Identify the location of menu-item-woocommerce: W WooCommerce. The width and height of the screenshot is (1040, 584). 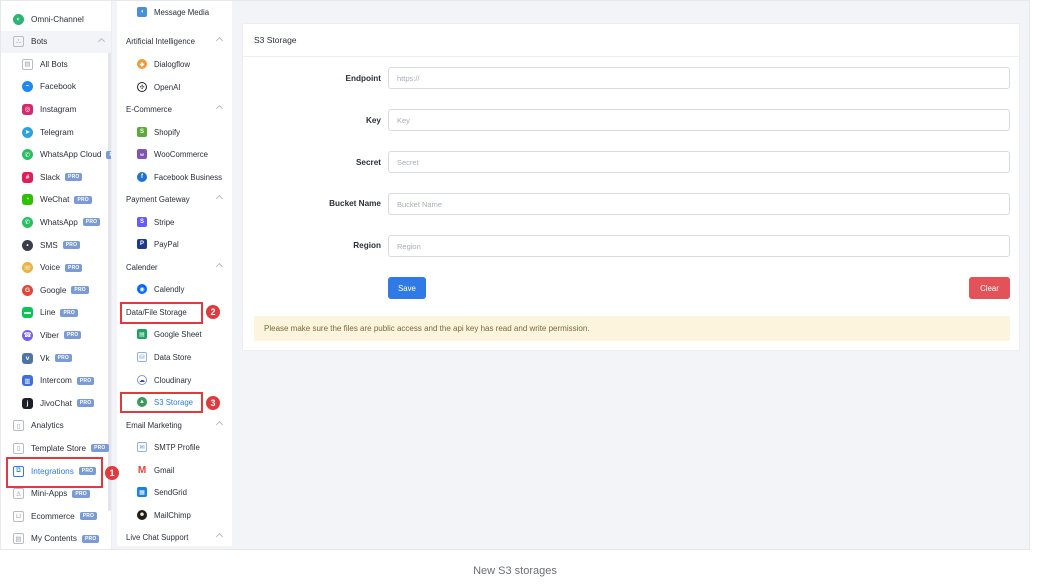
(174, 154).